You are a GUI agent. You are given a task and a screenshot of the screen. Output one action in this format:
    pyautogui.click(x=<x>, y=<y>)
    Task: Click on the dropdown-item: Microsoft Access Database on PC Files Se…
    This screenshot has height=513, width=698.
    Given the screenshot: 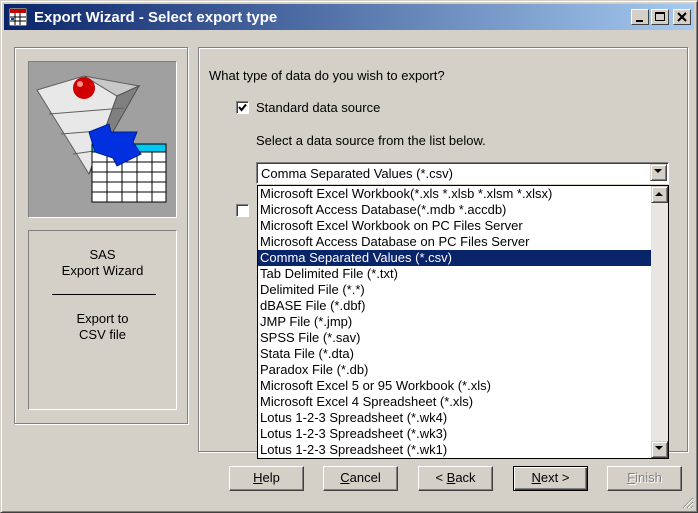 What is the action you would take?
    pyautogui.click(x=454, y=242)
    